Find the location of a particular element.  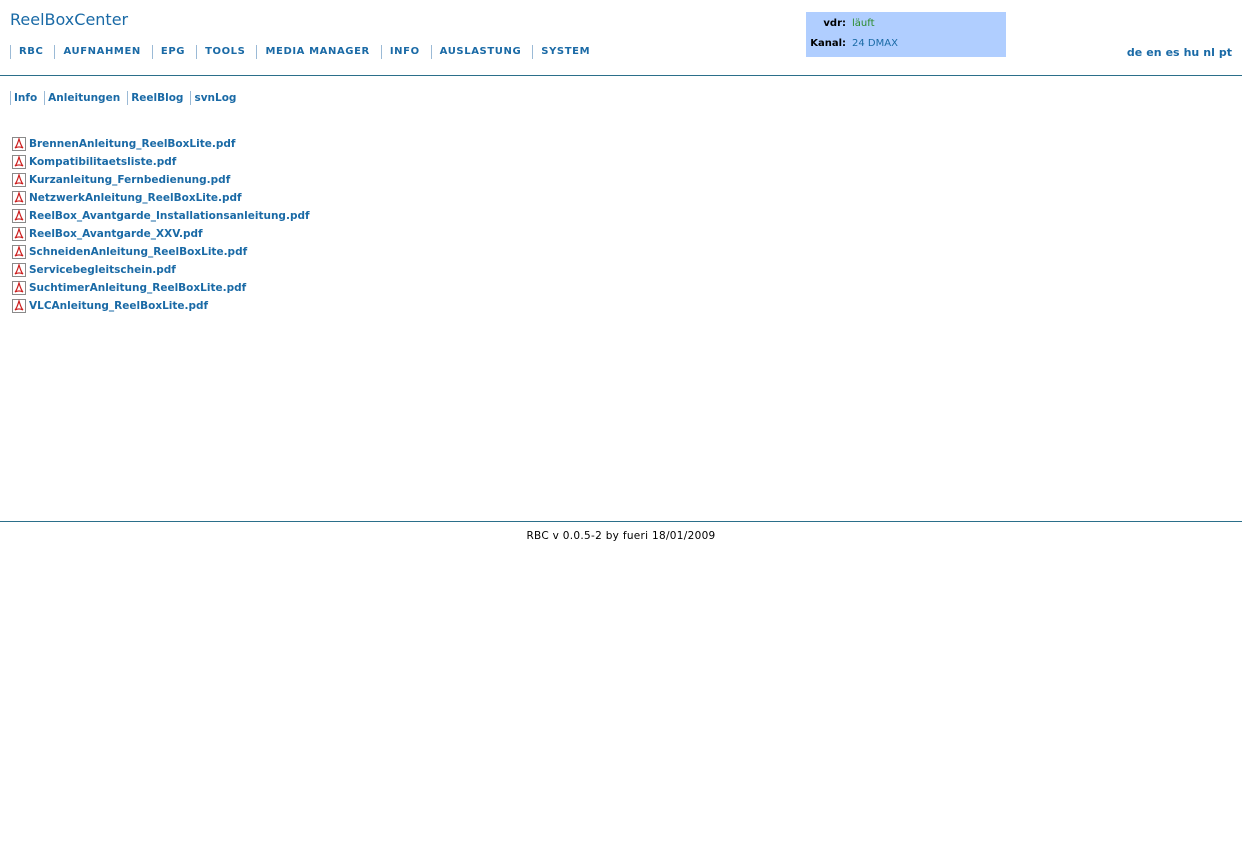

sub-nav-item-info: Info is located at coordinates (27, 98).